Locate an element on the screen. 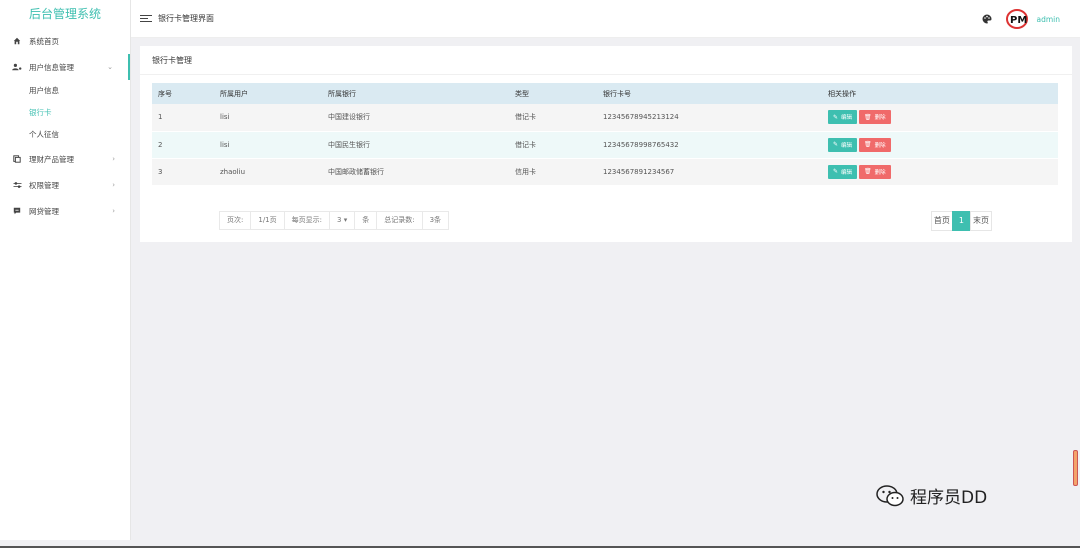 This screenshot has width=1080, height=548. sidebar-item-label: 理财产品管理 is located at coordinates (51, 159).